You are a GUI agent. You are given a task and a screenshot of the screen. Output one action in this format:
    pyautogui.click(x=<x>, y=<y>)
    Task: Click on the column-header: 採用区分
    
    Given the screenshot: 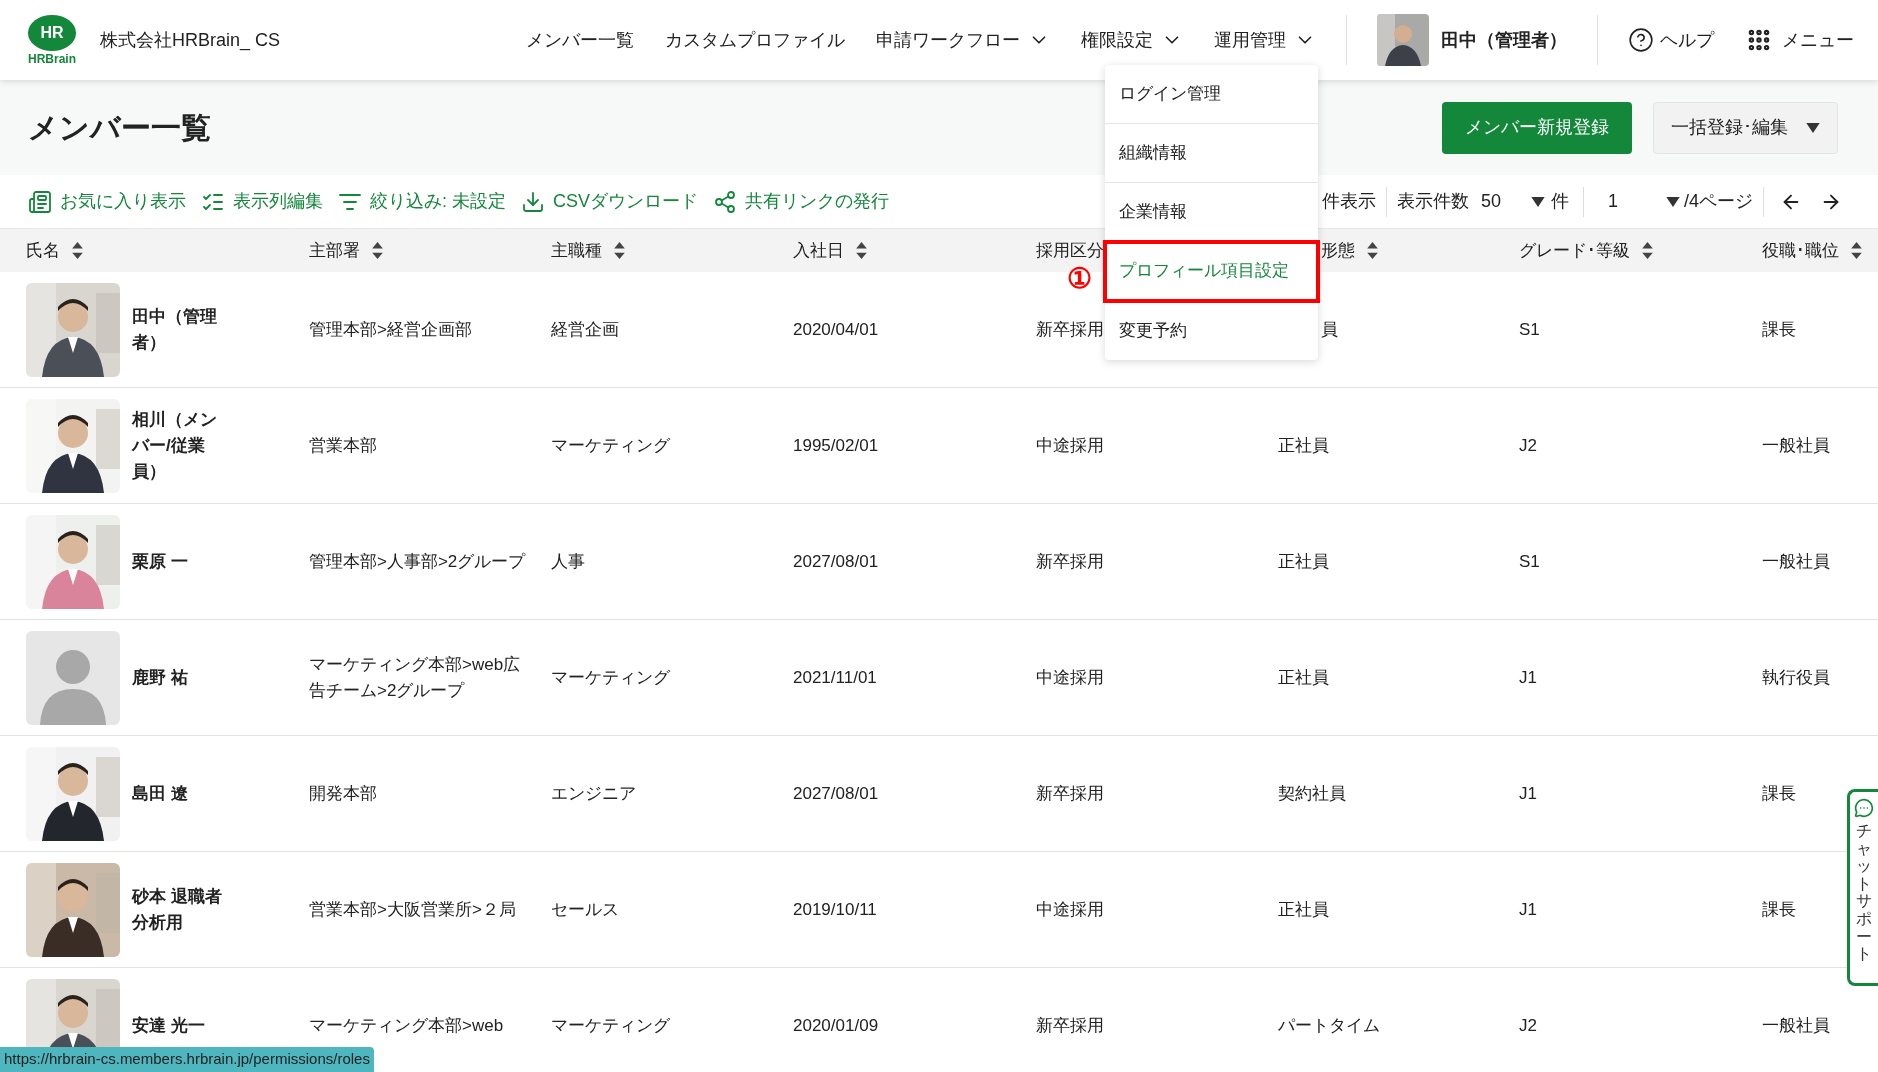 What is the action you would take?
    pyautogui.click(x=1070, y=250)
    